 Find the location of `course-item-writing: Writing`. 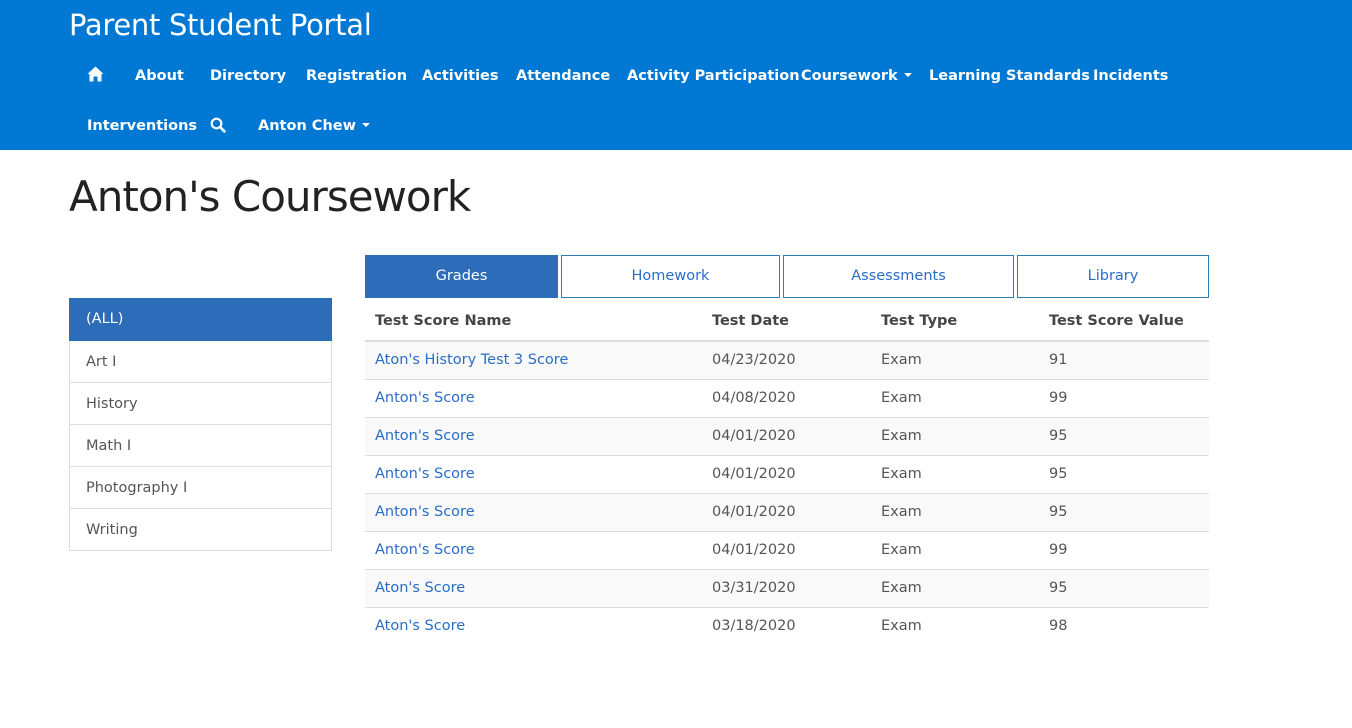

course-item-writing: Writing is located at coordinates (200, 530).